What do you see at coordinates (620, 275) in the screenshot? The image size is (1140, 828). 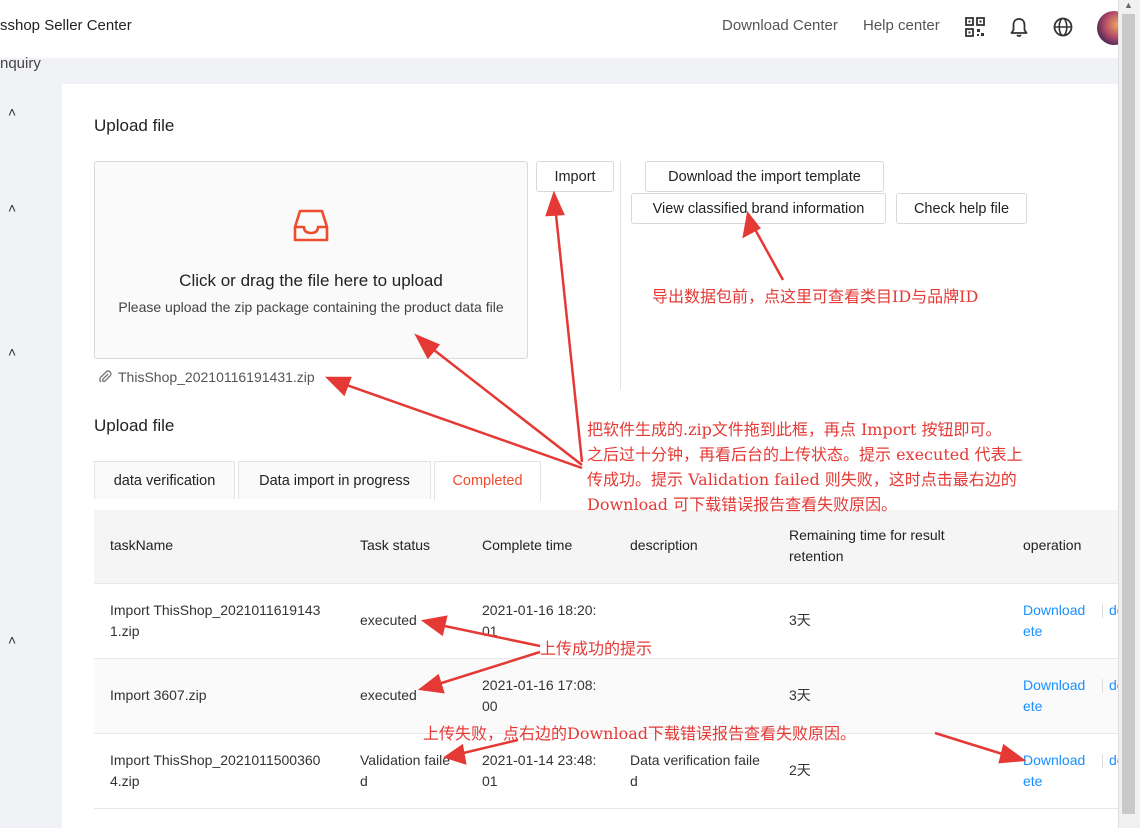 I see `vertical-divider` at bounding box center [620, 275].